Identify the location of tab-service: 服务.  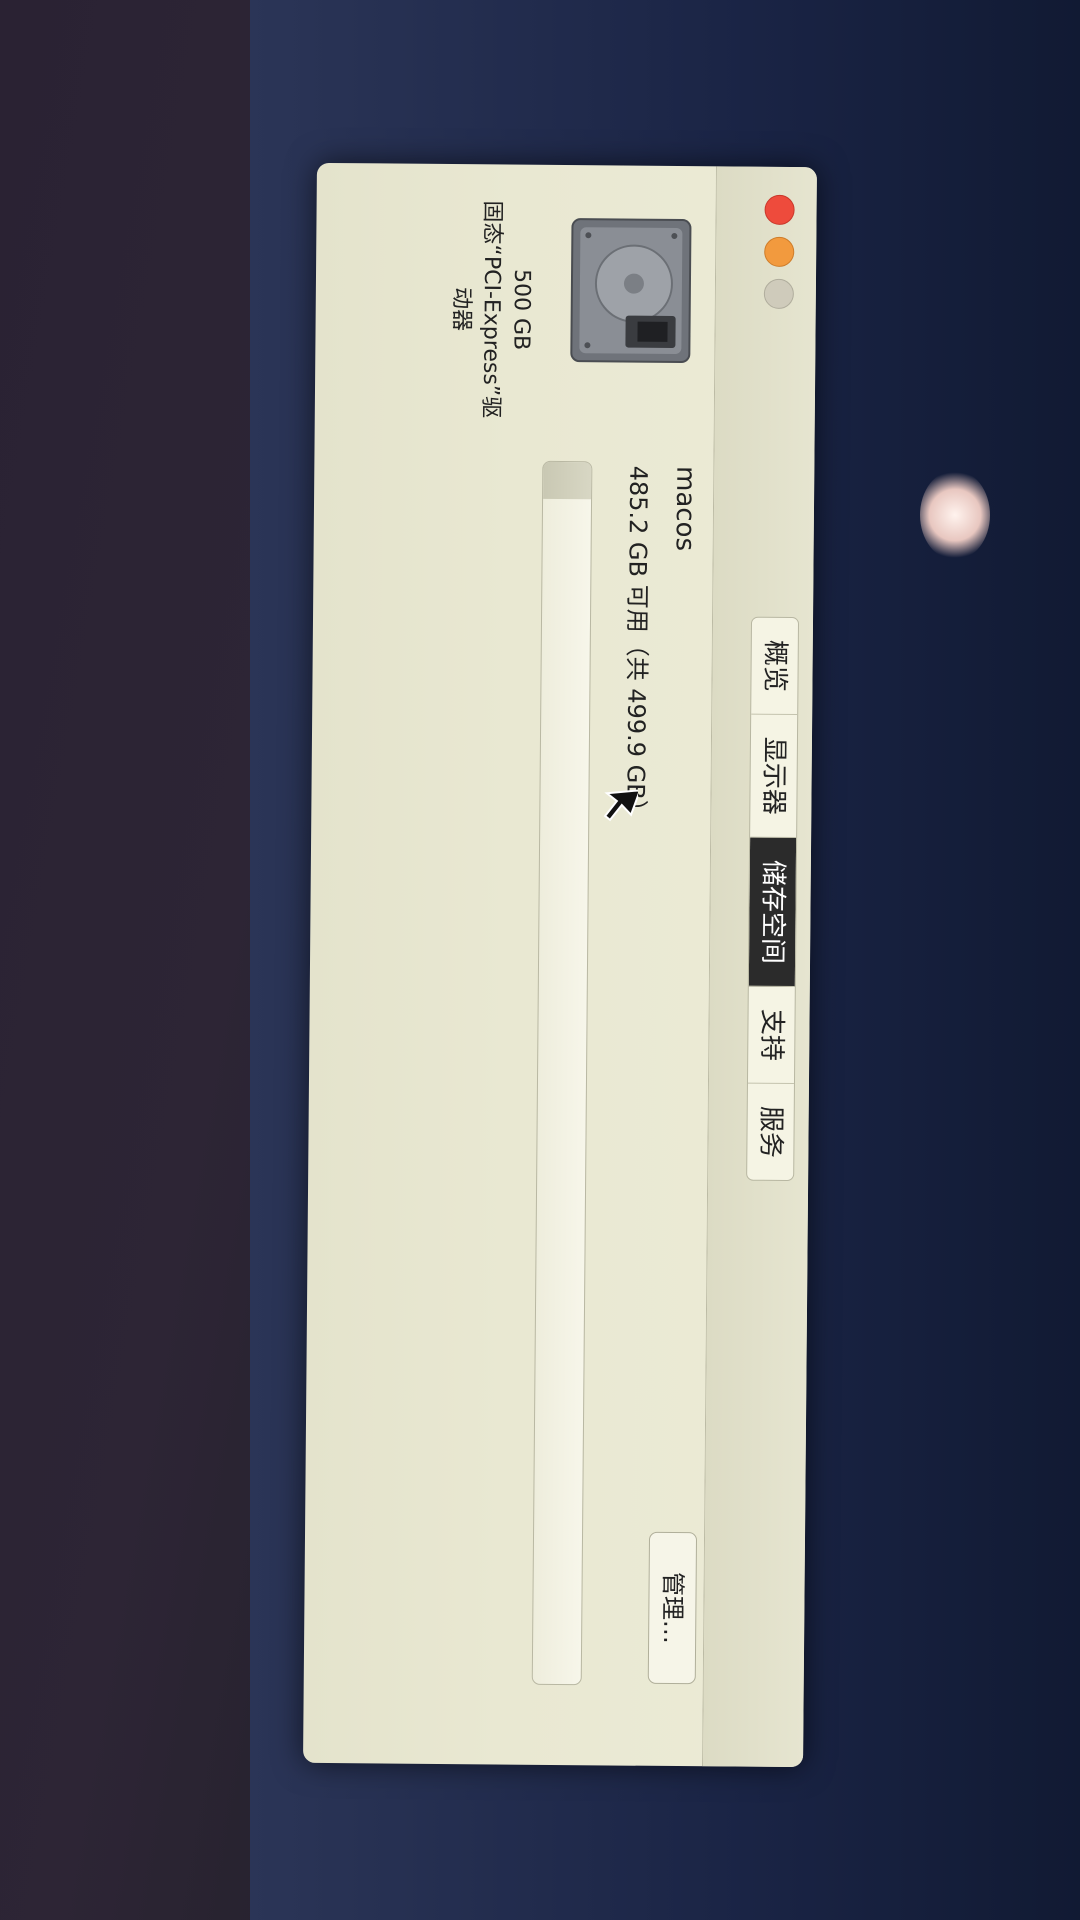
(770, 1132).